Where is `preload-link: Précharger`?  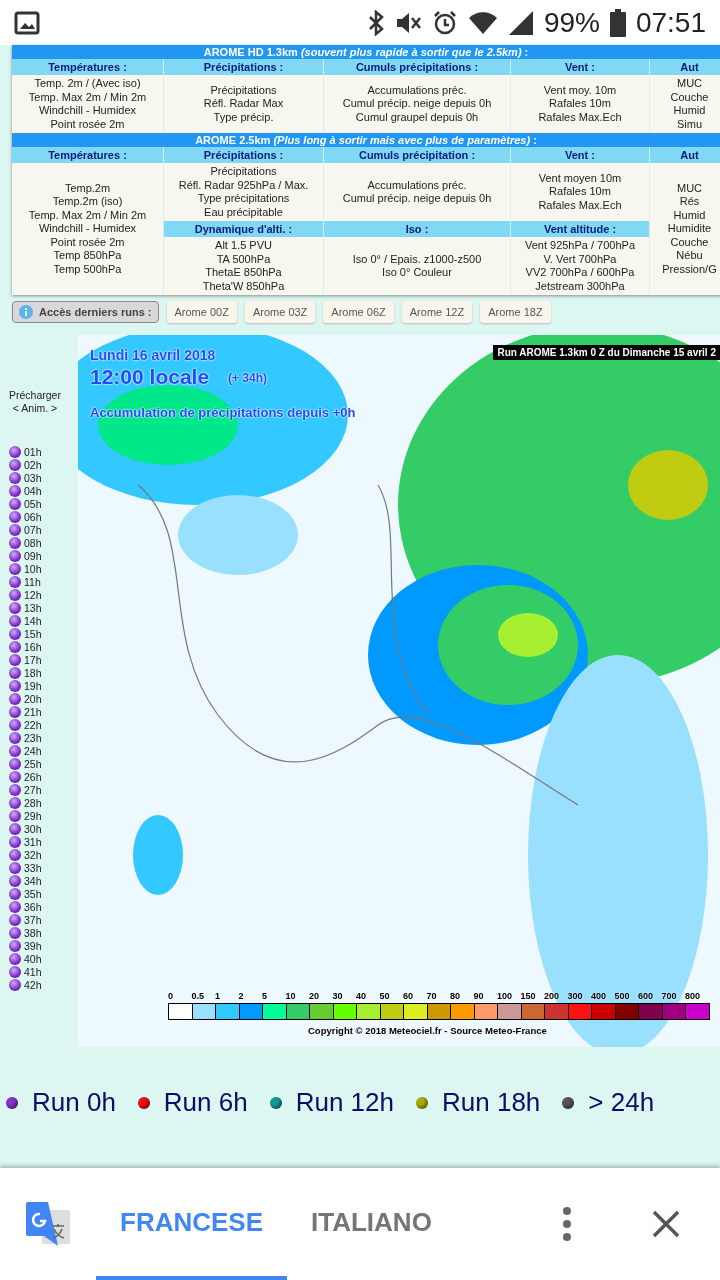 preload-link: Précharger is located at coordinates (35, 395).